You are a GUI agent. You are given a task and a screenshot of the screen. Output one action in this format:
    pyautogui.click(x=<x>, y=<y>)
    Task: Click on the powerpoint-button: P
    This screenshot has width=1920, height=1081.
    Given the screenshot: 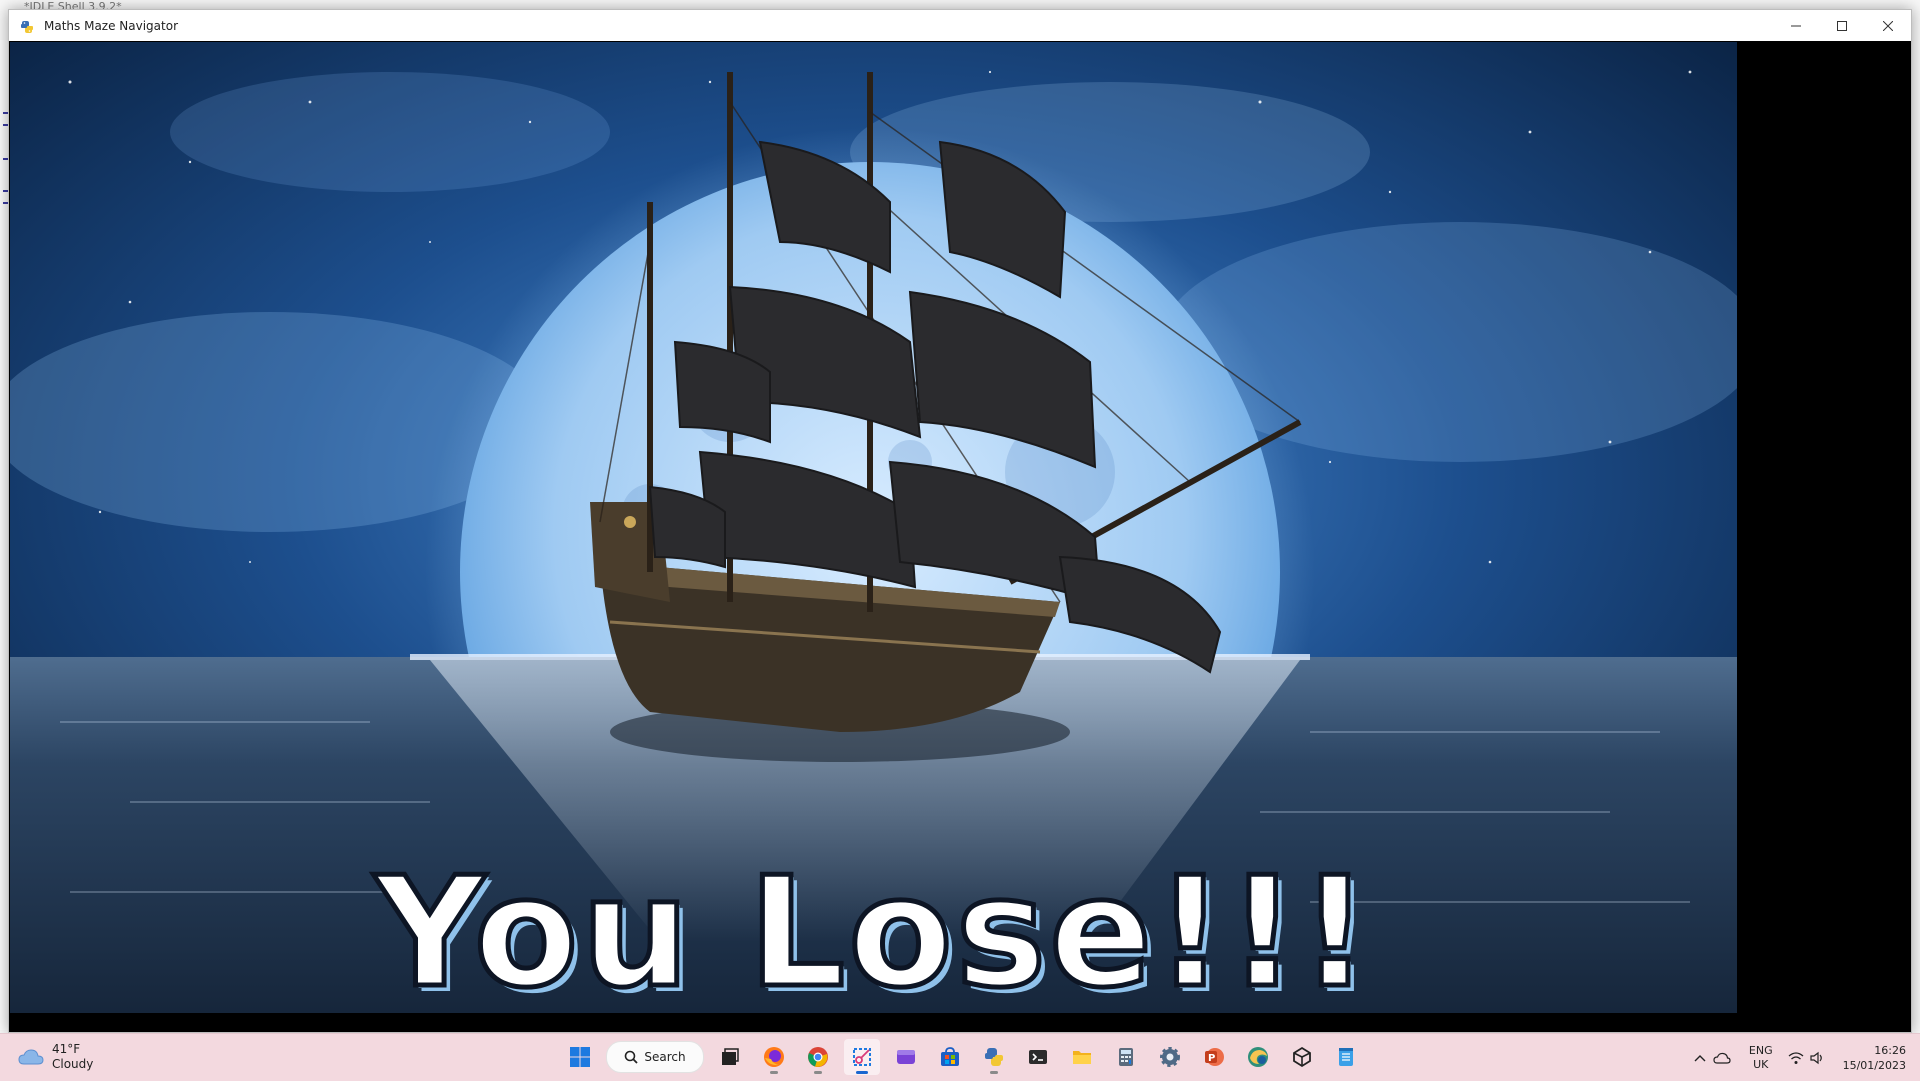 What is the action you would take?
    pyautogui.click(x=1214, y=1057)
    